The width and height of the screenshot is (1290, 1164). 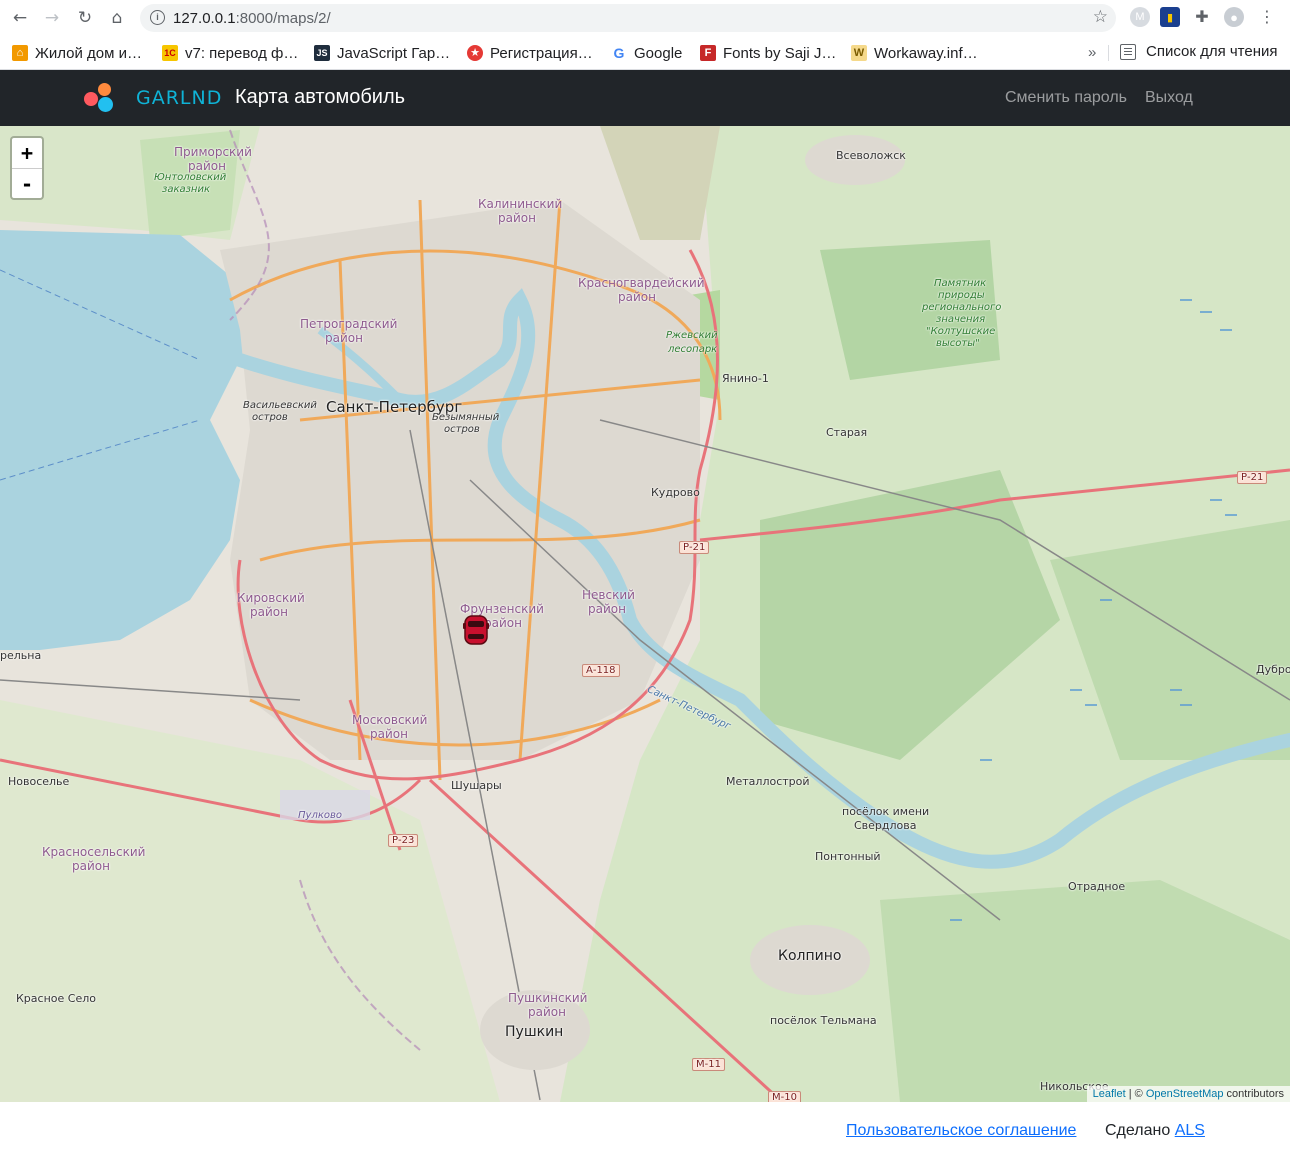 I want to click on map-place-label: значения, so click(x=961, y=319).